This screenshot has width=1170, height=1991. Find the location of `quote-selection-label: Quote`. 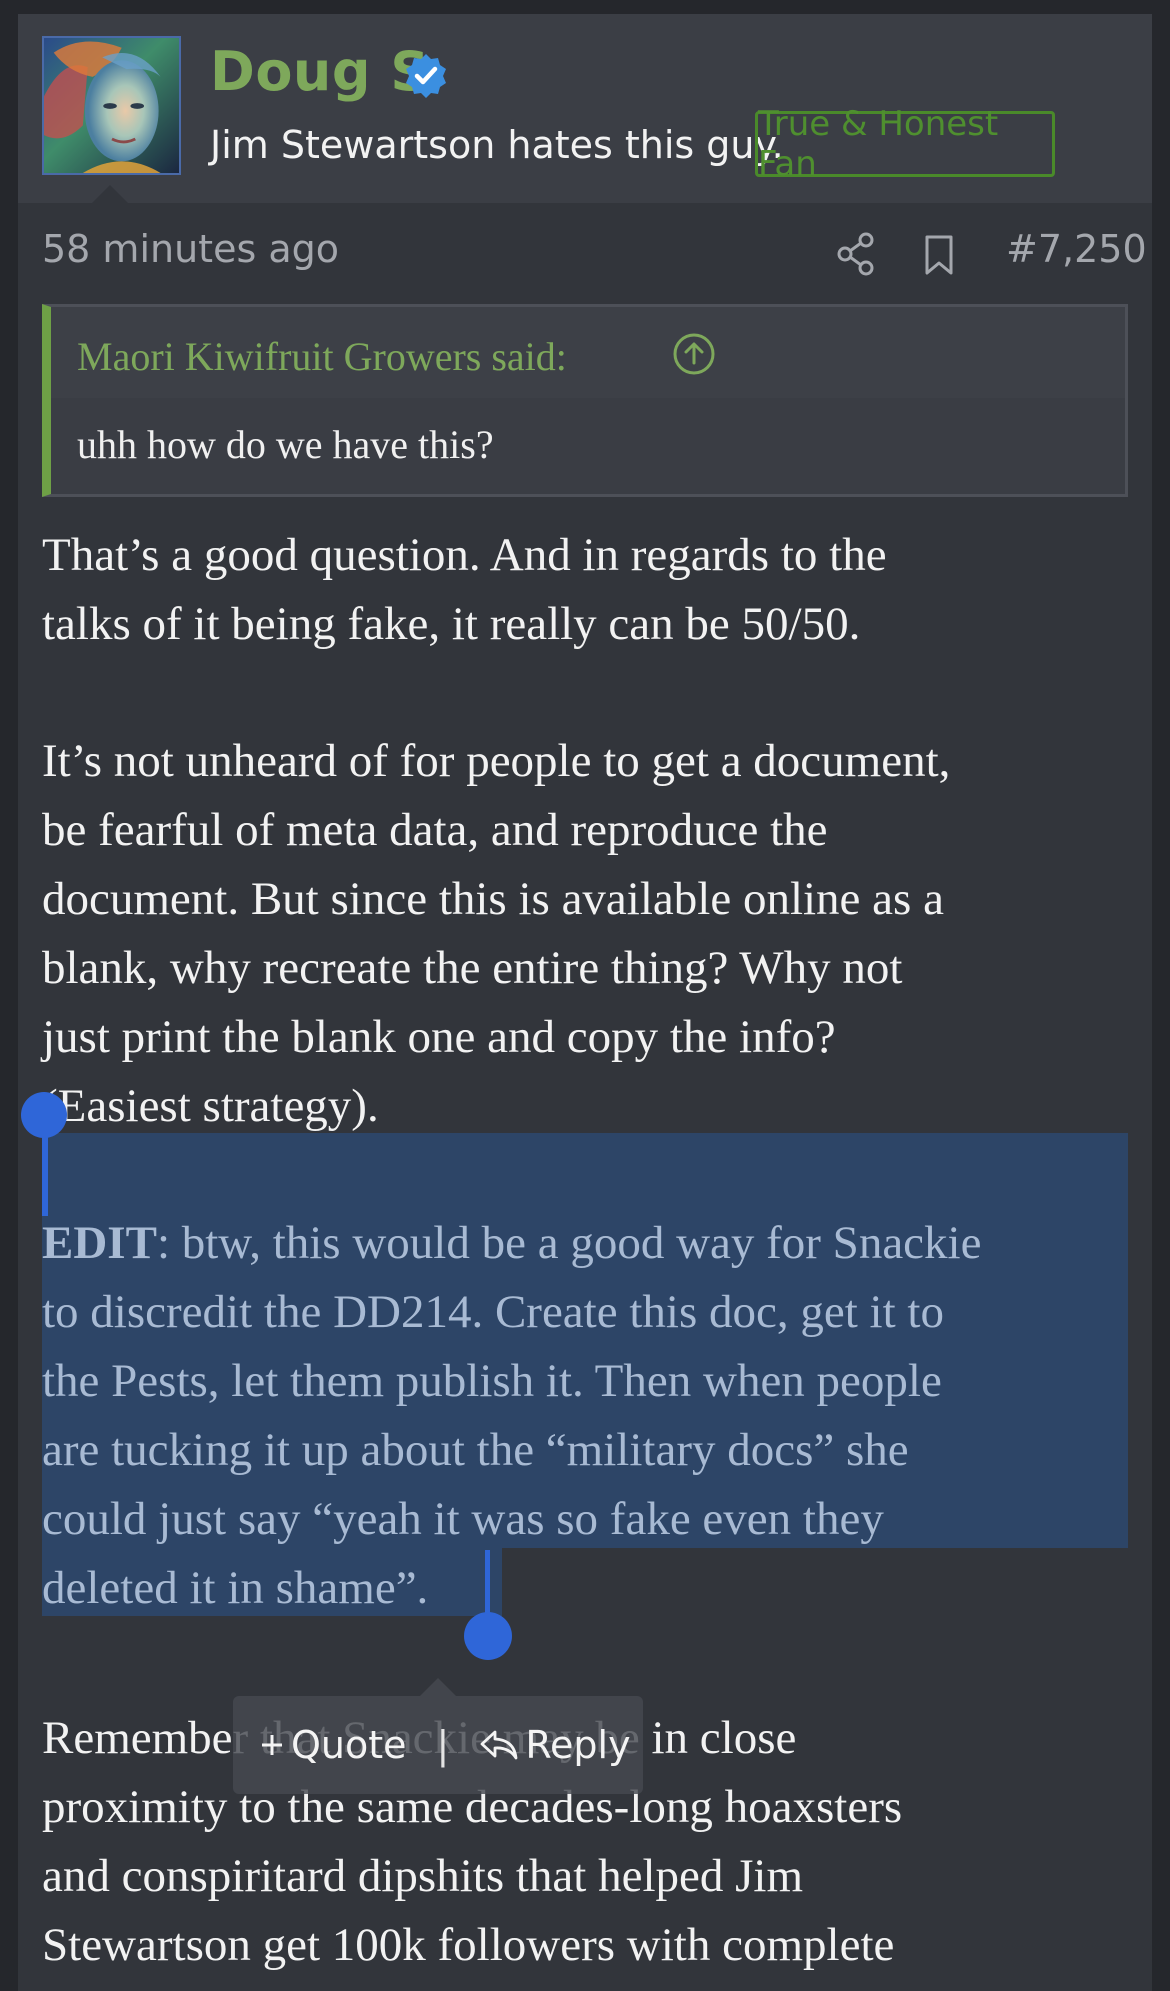

quote-selection-label: Quote is located at coordinates (349, 1745).